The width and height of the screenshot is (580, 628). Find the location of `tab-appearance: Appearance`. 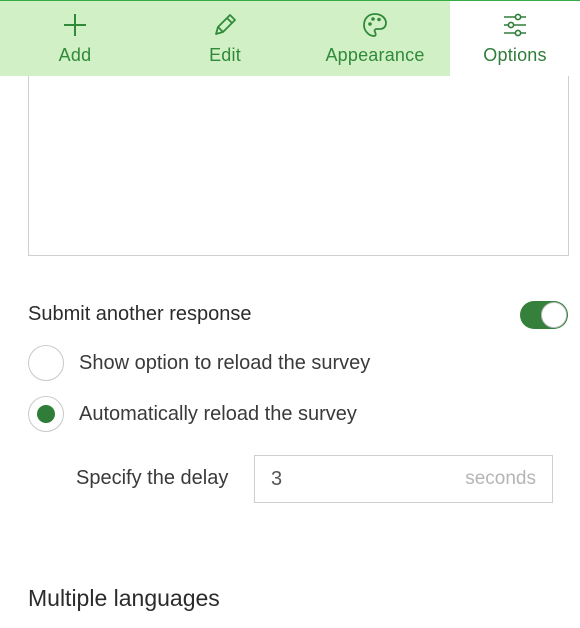

tab-appearance: Appearance is located at coordinates (375, 38).